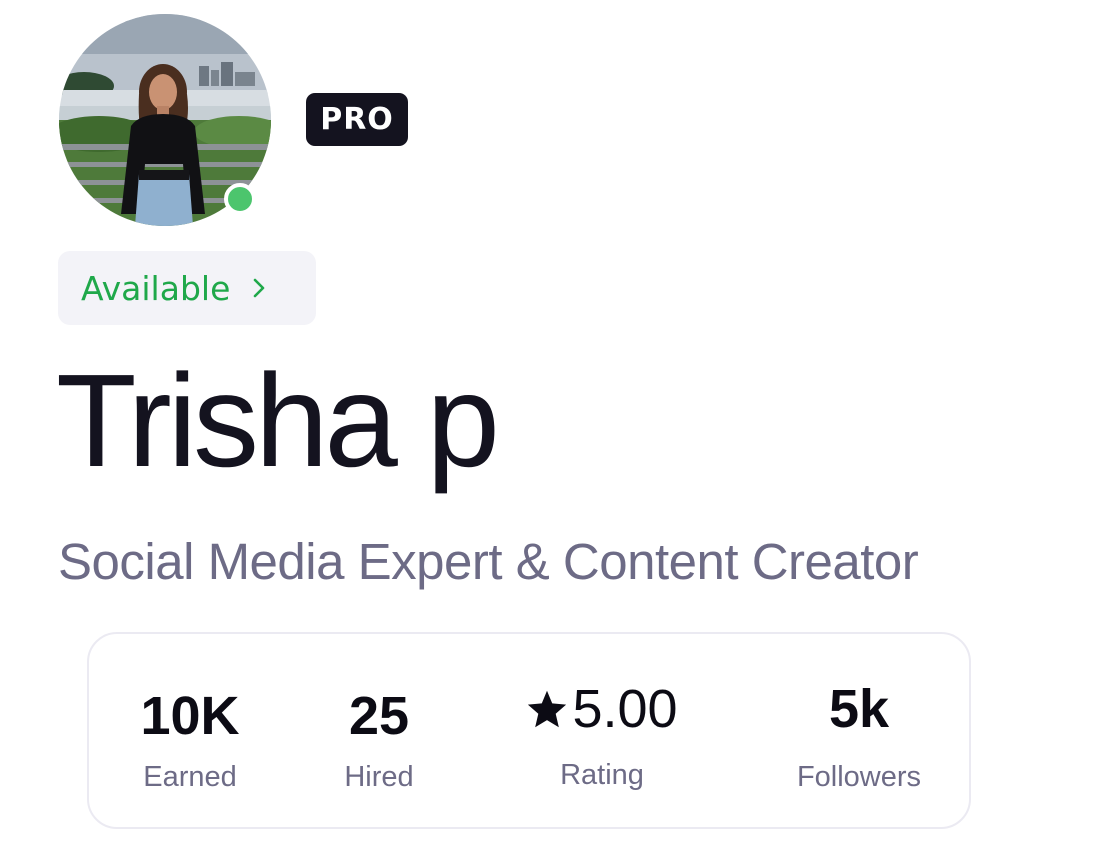  What do you see at coordinates (859, 777) in the screenshot?
I see `stat-followers-label: Followers` at bounding box center [859, 777].